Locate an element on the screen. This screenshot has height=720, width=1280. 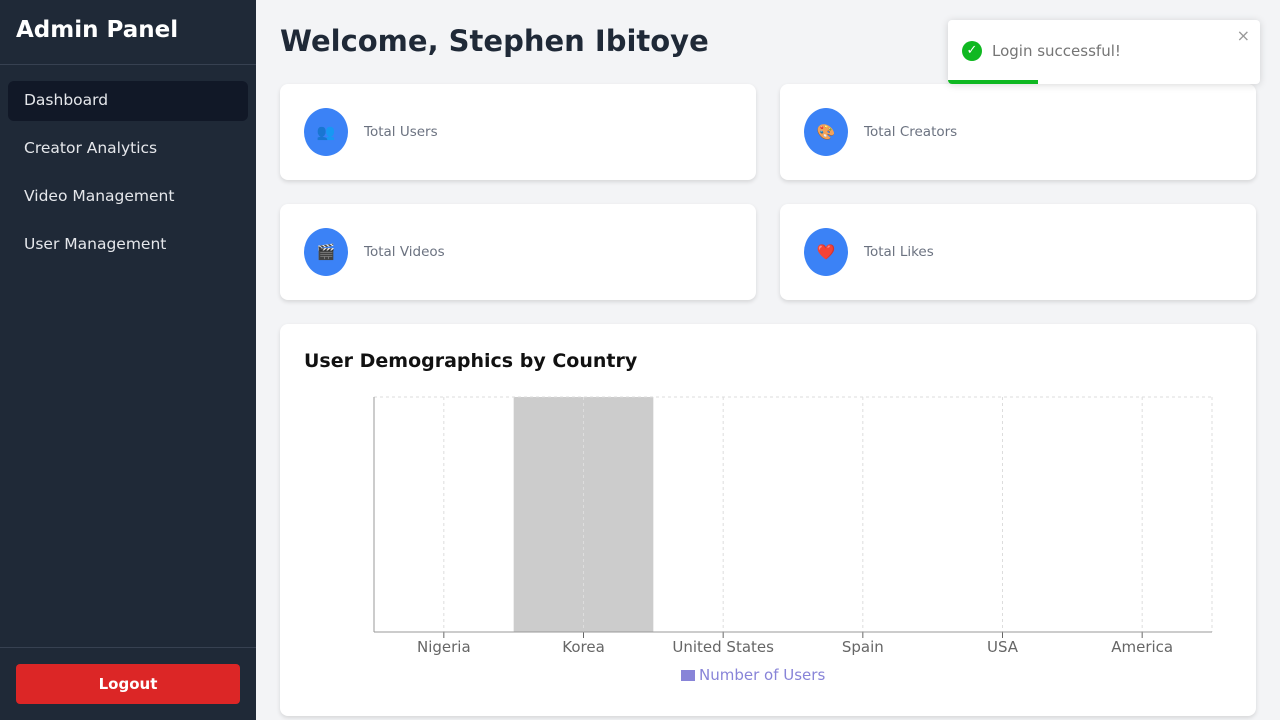
users-icon: 👥 is located at coordinates (326, 132).